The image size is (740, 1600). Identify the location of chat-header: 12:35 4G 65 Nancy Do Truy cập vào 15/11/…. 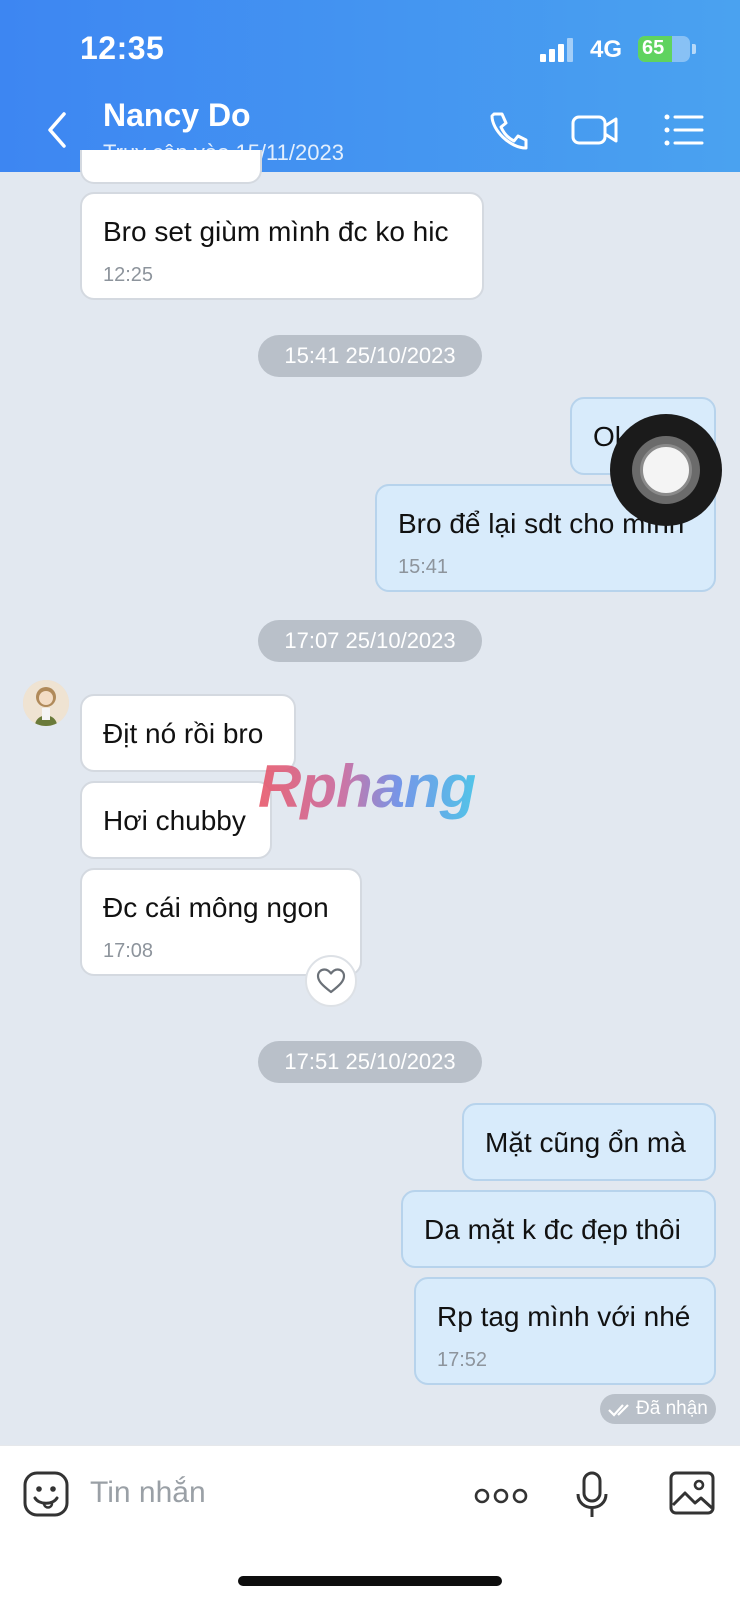
(370, 86).